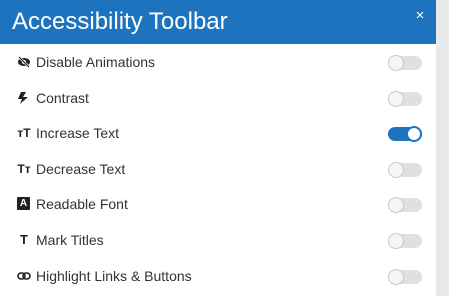 The image size is (449, 296). Describe the element at coordinates (405, 276) in the screenshot. I see `highlight-links-toggle` at that location.